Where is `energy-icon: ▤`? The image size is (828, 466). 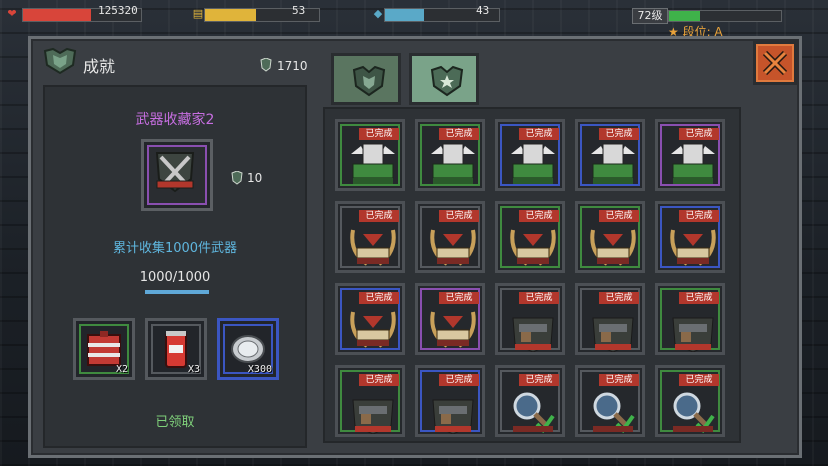 energy-icon: ▤ is located at coordinates (198, 13).